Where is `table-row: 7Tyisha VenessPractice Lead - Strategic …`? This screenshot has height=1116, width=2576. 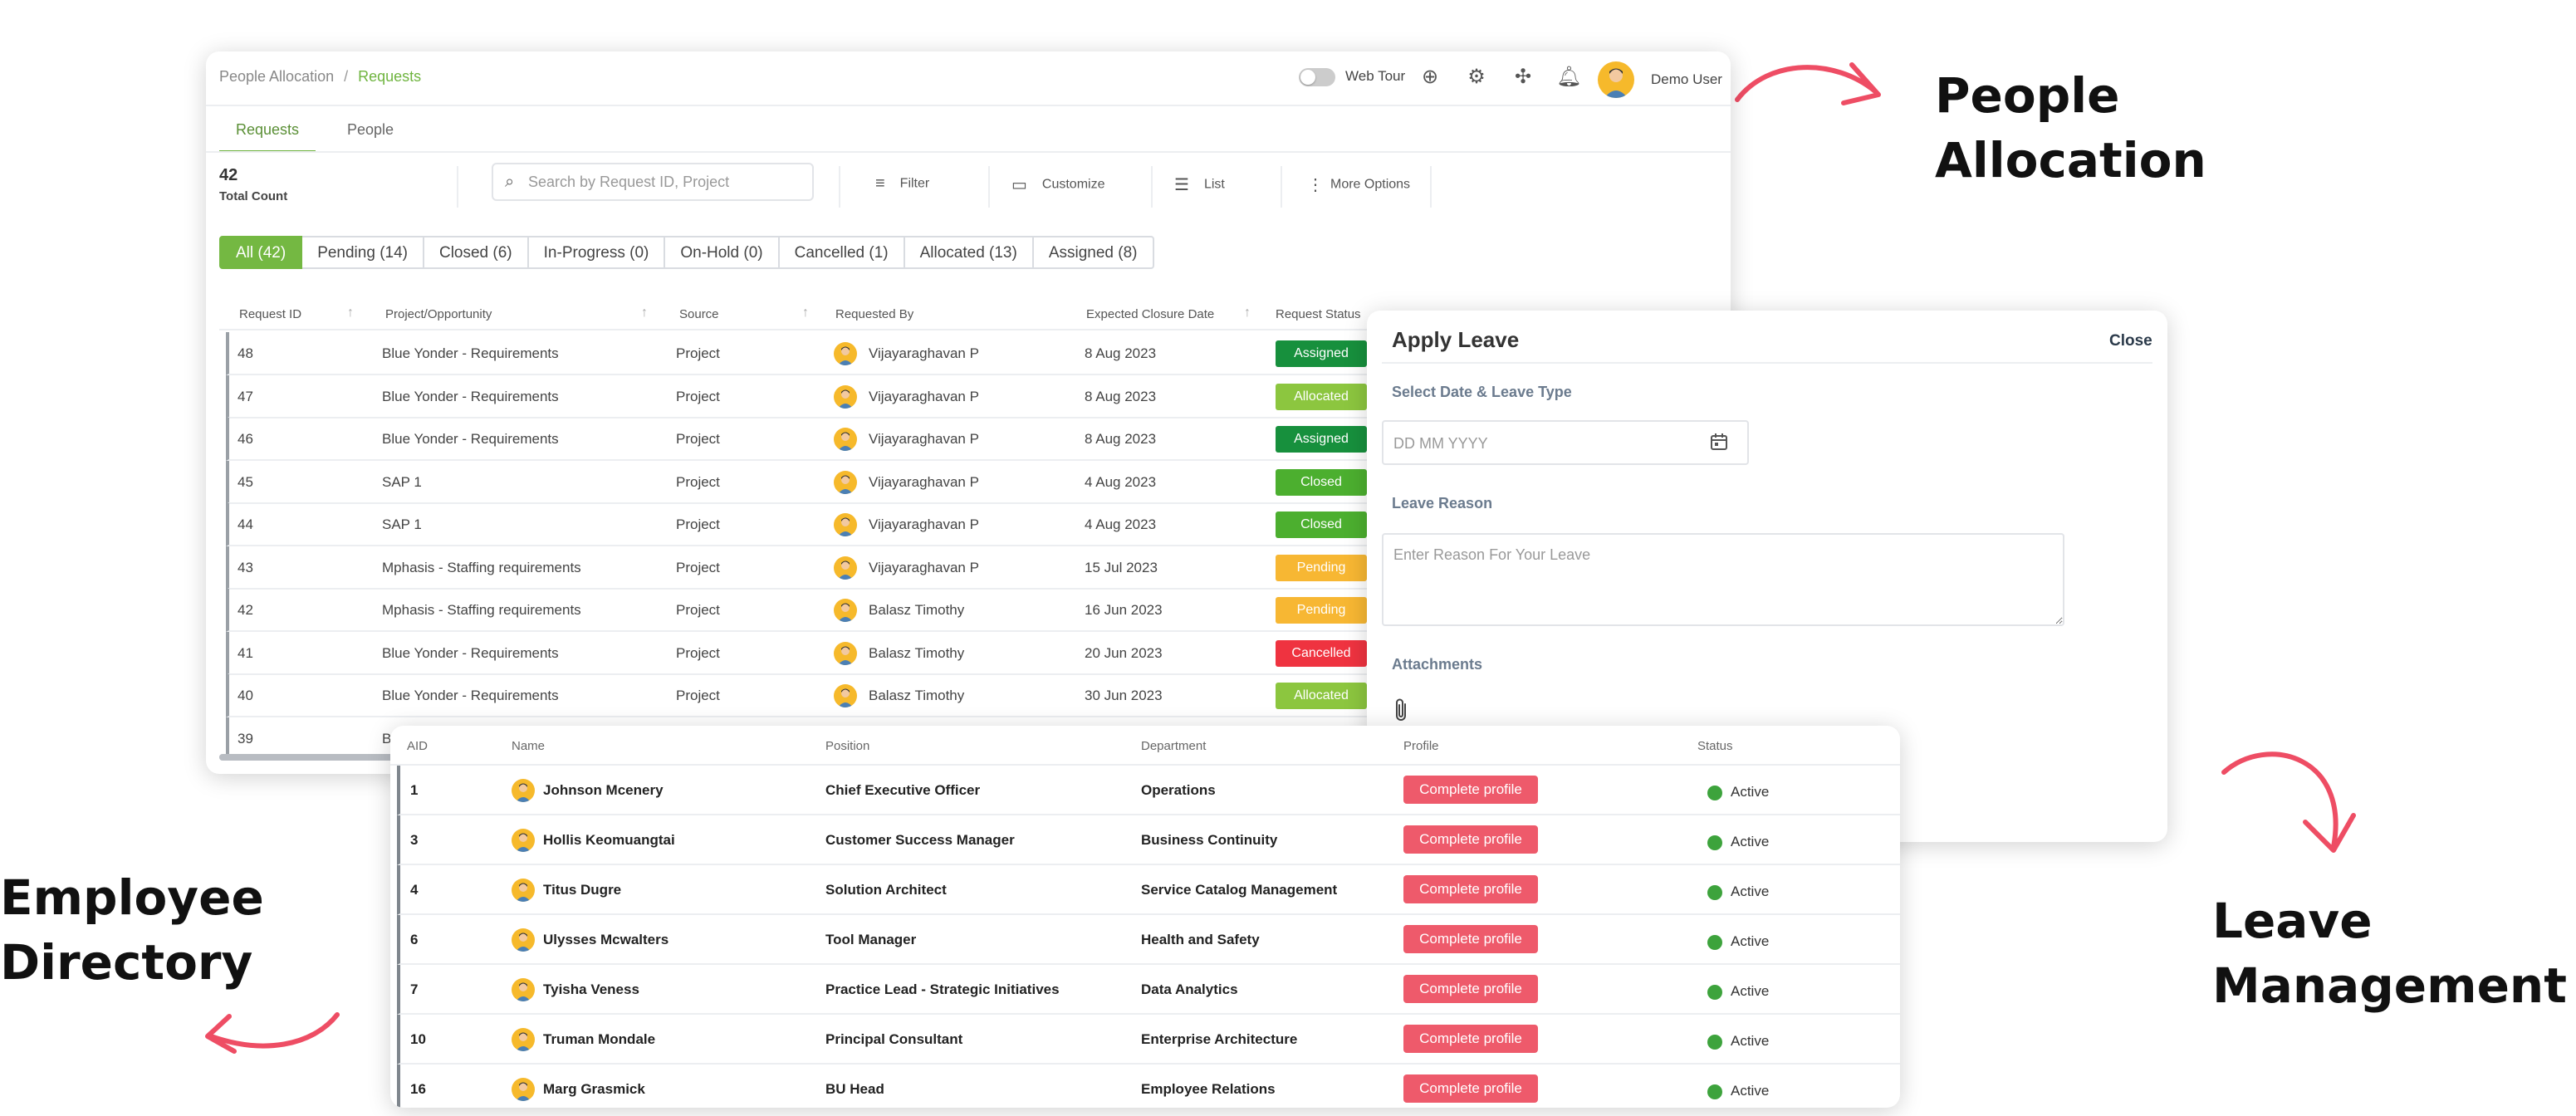
table-row: 7Tyisha VenessPractice Lead - Strategic … is located at coordinates (1148, 990).